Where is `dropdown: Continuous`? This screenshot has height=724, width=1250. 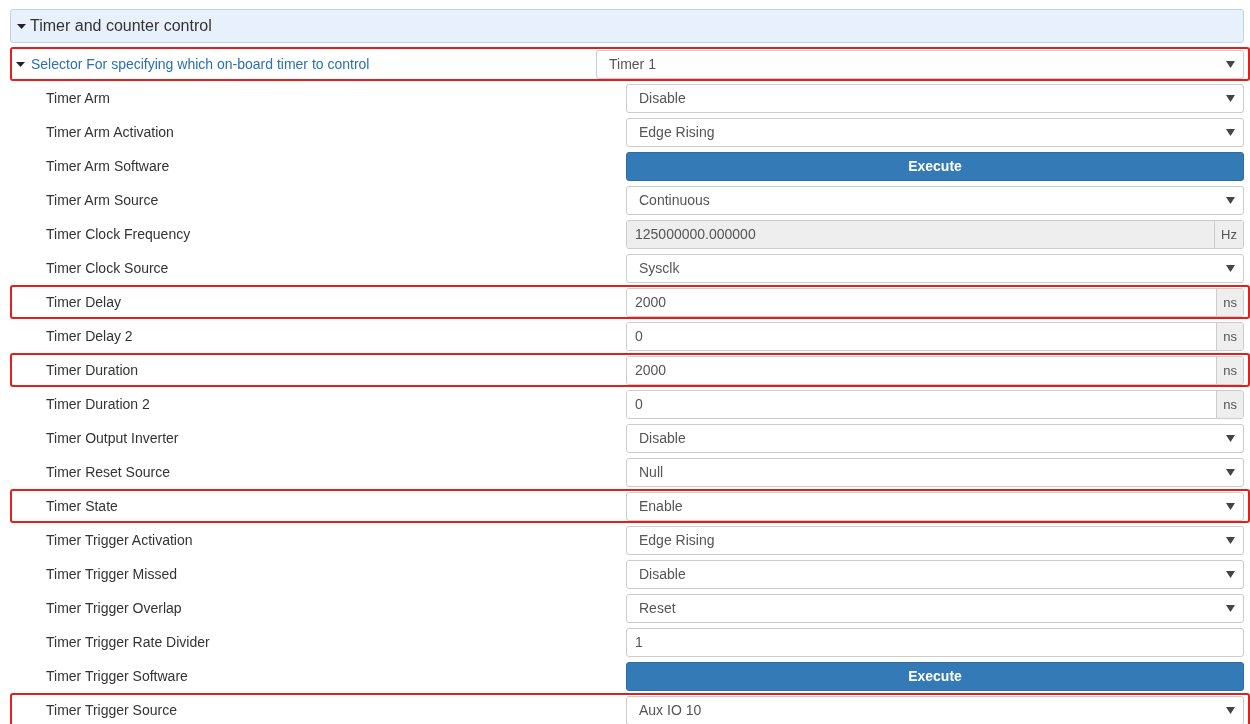
dropdown: Continuous is located at coordinates (935, 200).